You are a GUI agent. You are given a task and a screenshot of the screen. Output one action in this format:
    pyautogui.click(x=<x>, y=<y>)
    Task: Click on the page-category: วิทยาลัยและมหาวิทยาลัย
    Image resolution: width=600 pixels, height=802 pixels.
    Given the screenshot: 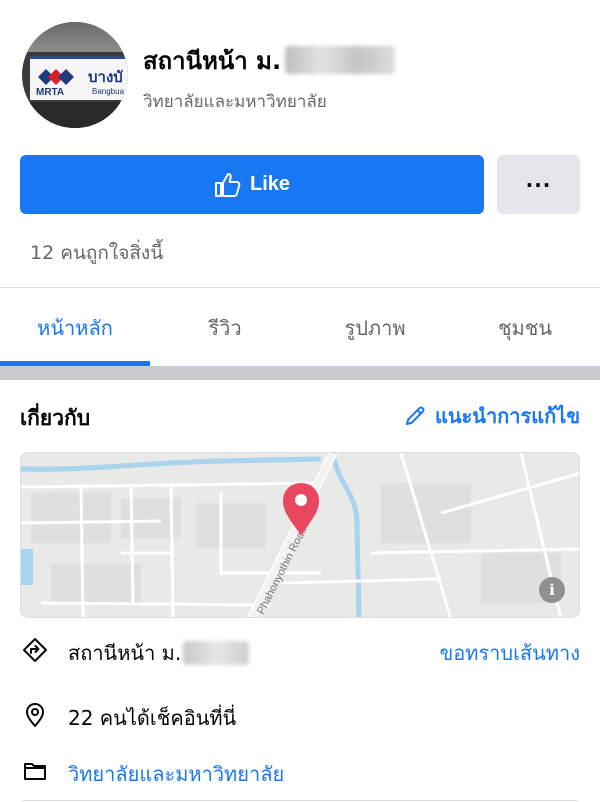 What is the action you would take?
    pyautogui.click(x=235, y=101)
    